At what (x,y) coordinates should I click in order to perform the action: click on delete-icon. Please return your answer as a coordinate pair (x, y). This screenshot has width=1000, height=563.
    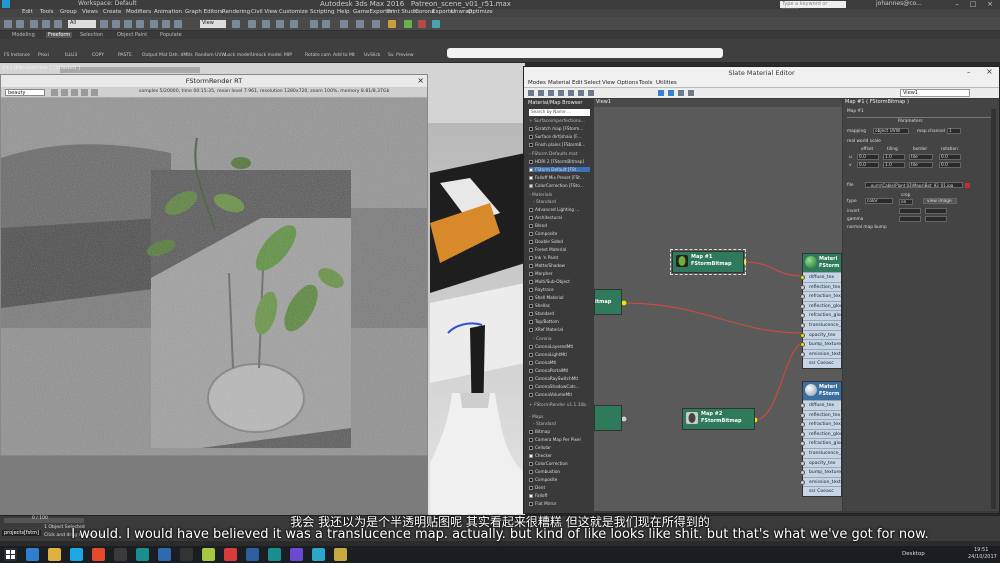
    Looking at the image, I should click on (551, 93).